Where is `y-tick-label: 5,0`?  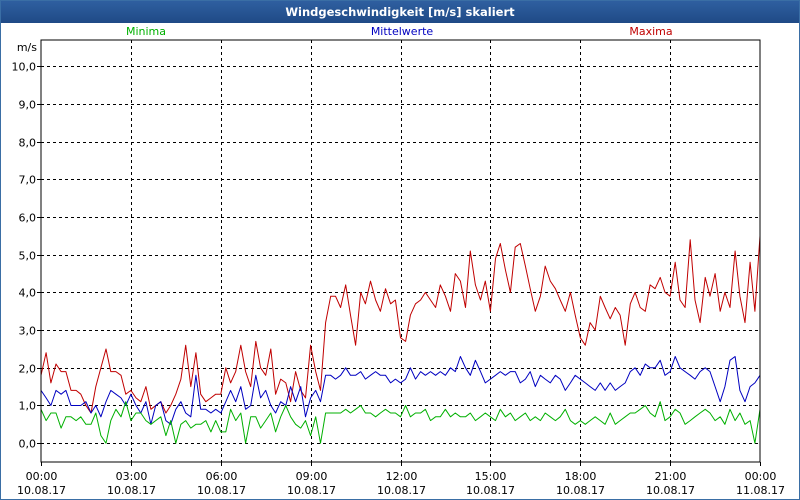 y-tick-label: 5,0 is located at coordinates (28, 256).